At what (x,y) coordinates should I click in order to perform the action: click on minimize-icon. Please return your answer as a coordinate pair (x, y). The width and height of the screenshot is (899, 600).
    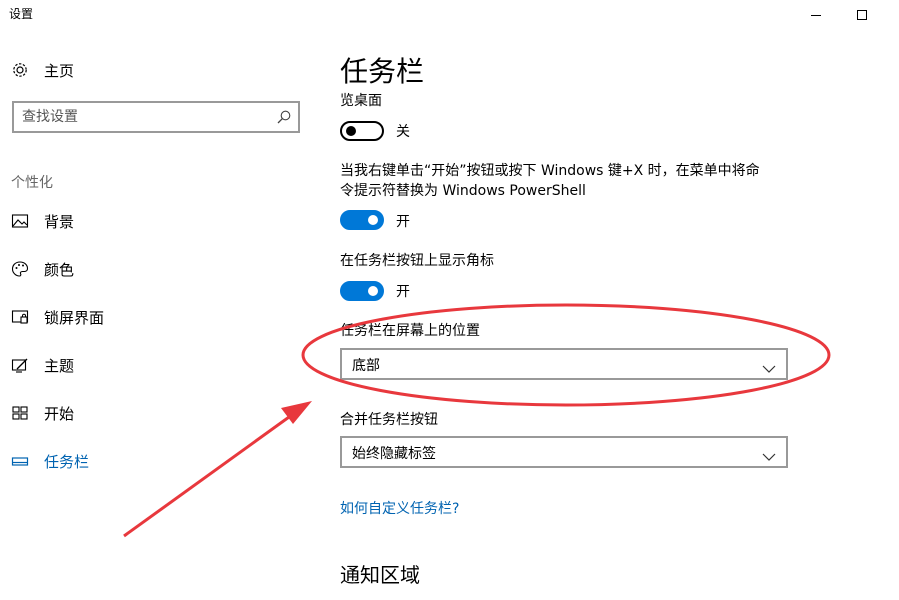
    Looking at the image, I should click on (816, 15).